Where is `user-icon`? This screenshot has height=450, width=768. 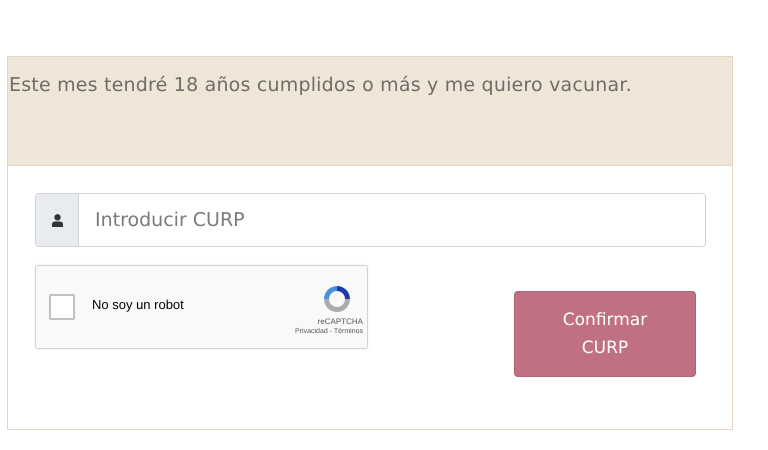 user-icon is located at coordinates (57, 220).